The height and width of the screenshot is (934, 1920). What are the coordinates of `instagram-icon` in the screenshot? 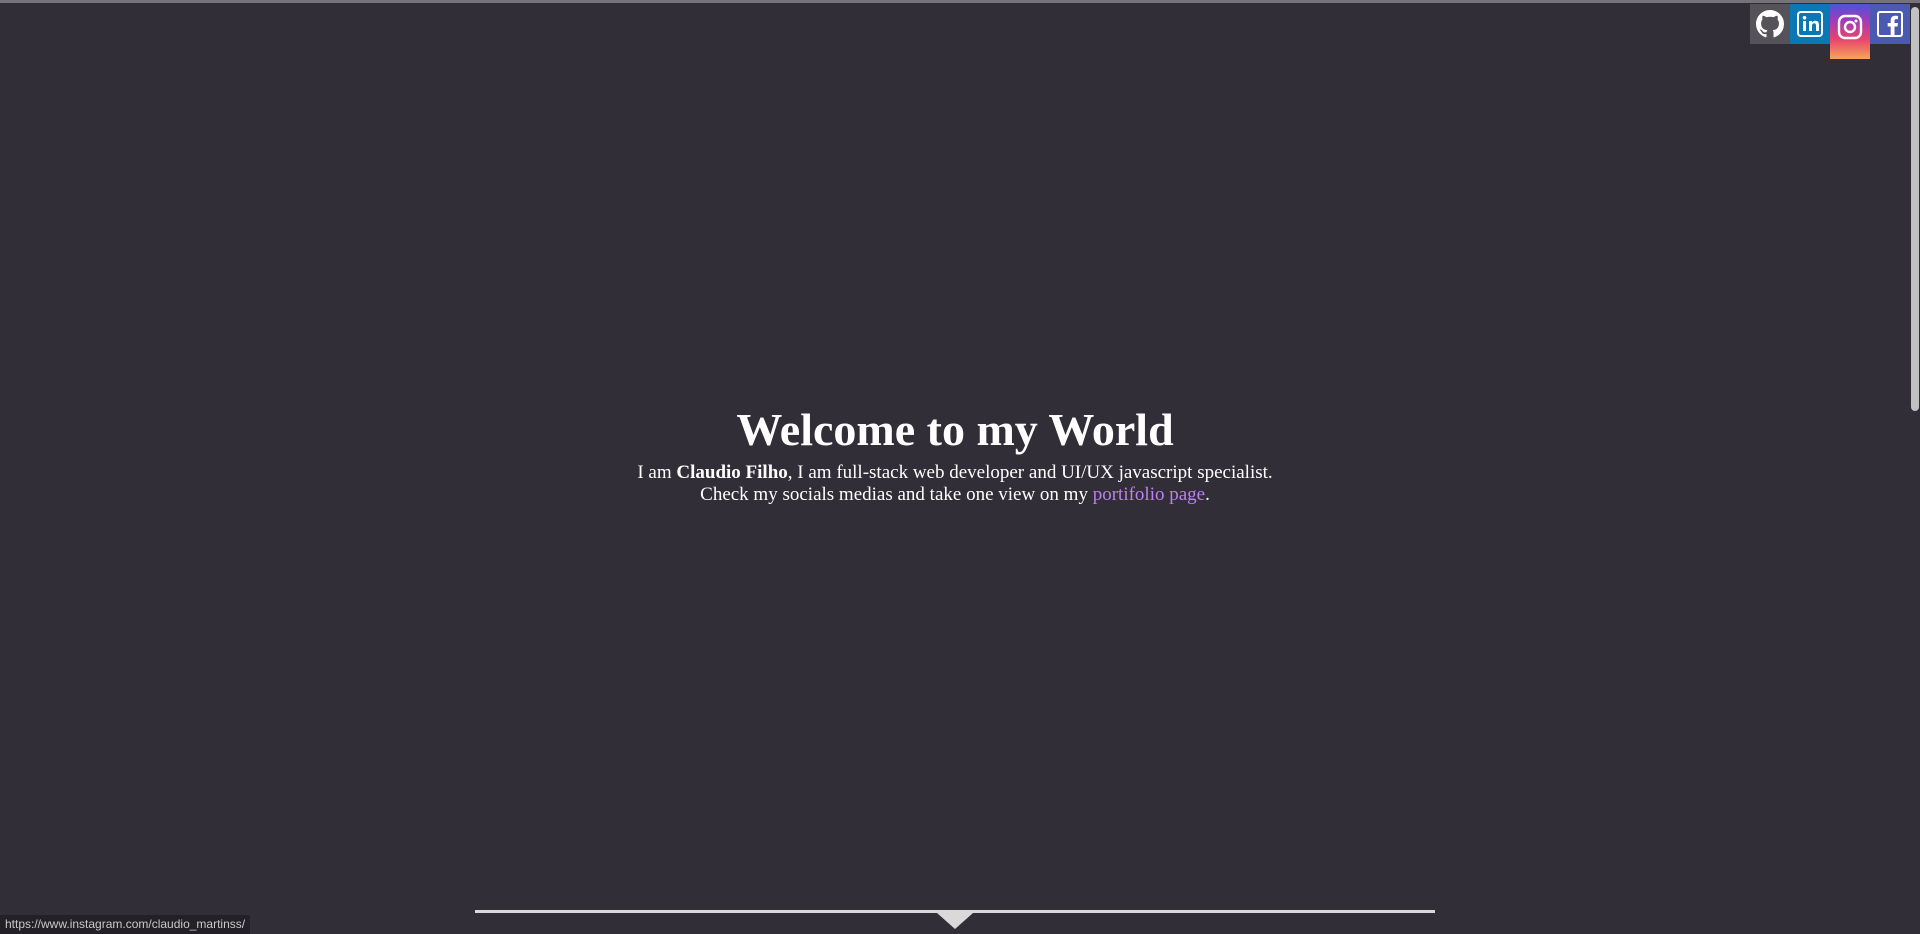 It's located at (1850, 27).